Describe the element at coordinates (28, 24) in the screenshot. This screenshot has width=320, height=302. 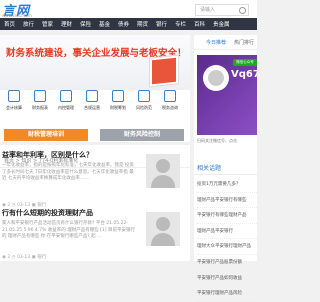
I see `nav-item: 旅行` at that location.